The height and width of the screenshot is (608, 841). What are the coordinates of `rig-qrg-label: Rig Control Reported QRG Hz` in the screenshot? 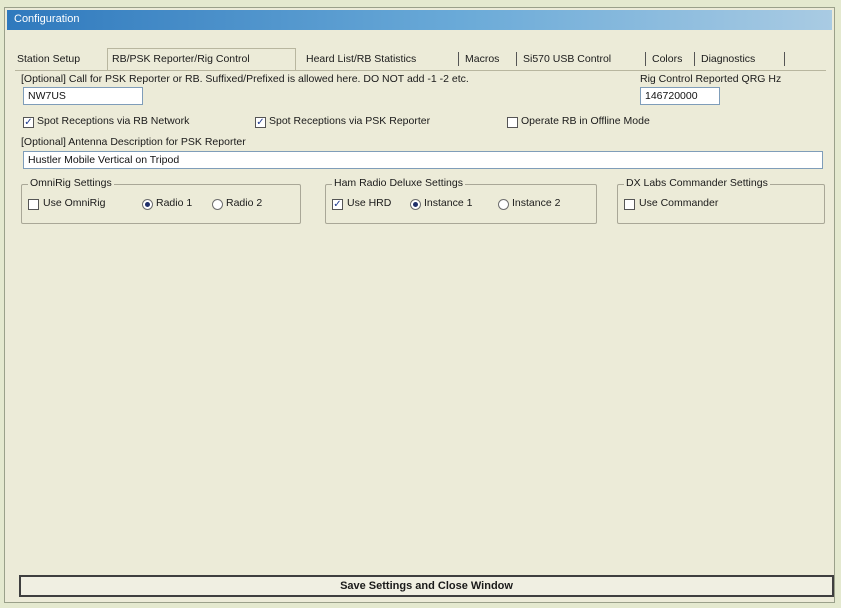 It's located at (711, 79).